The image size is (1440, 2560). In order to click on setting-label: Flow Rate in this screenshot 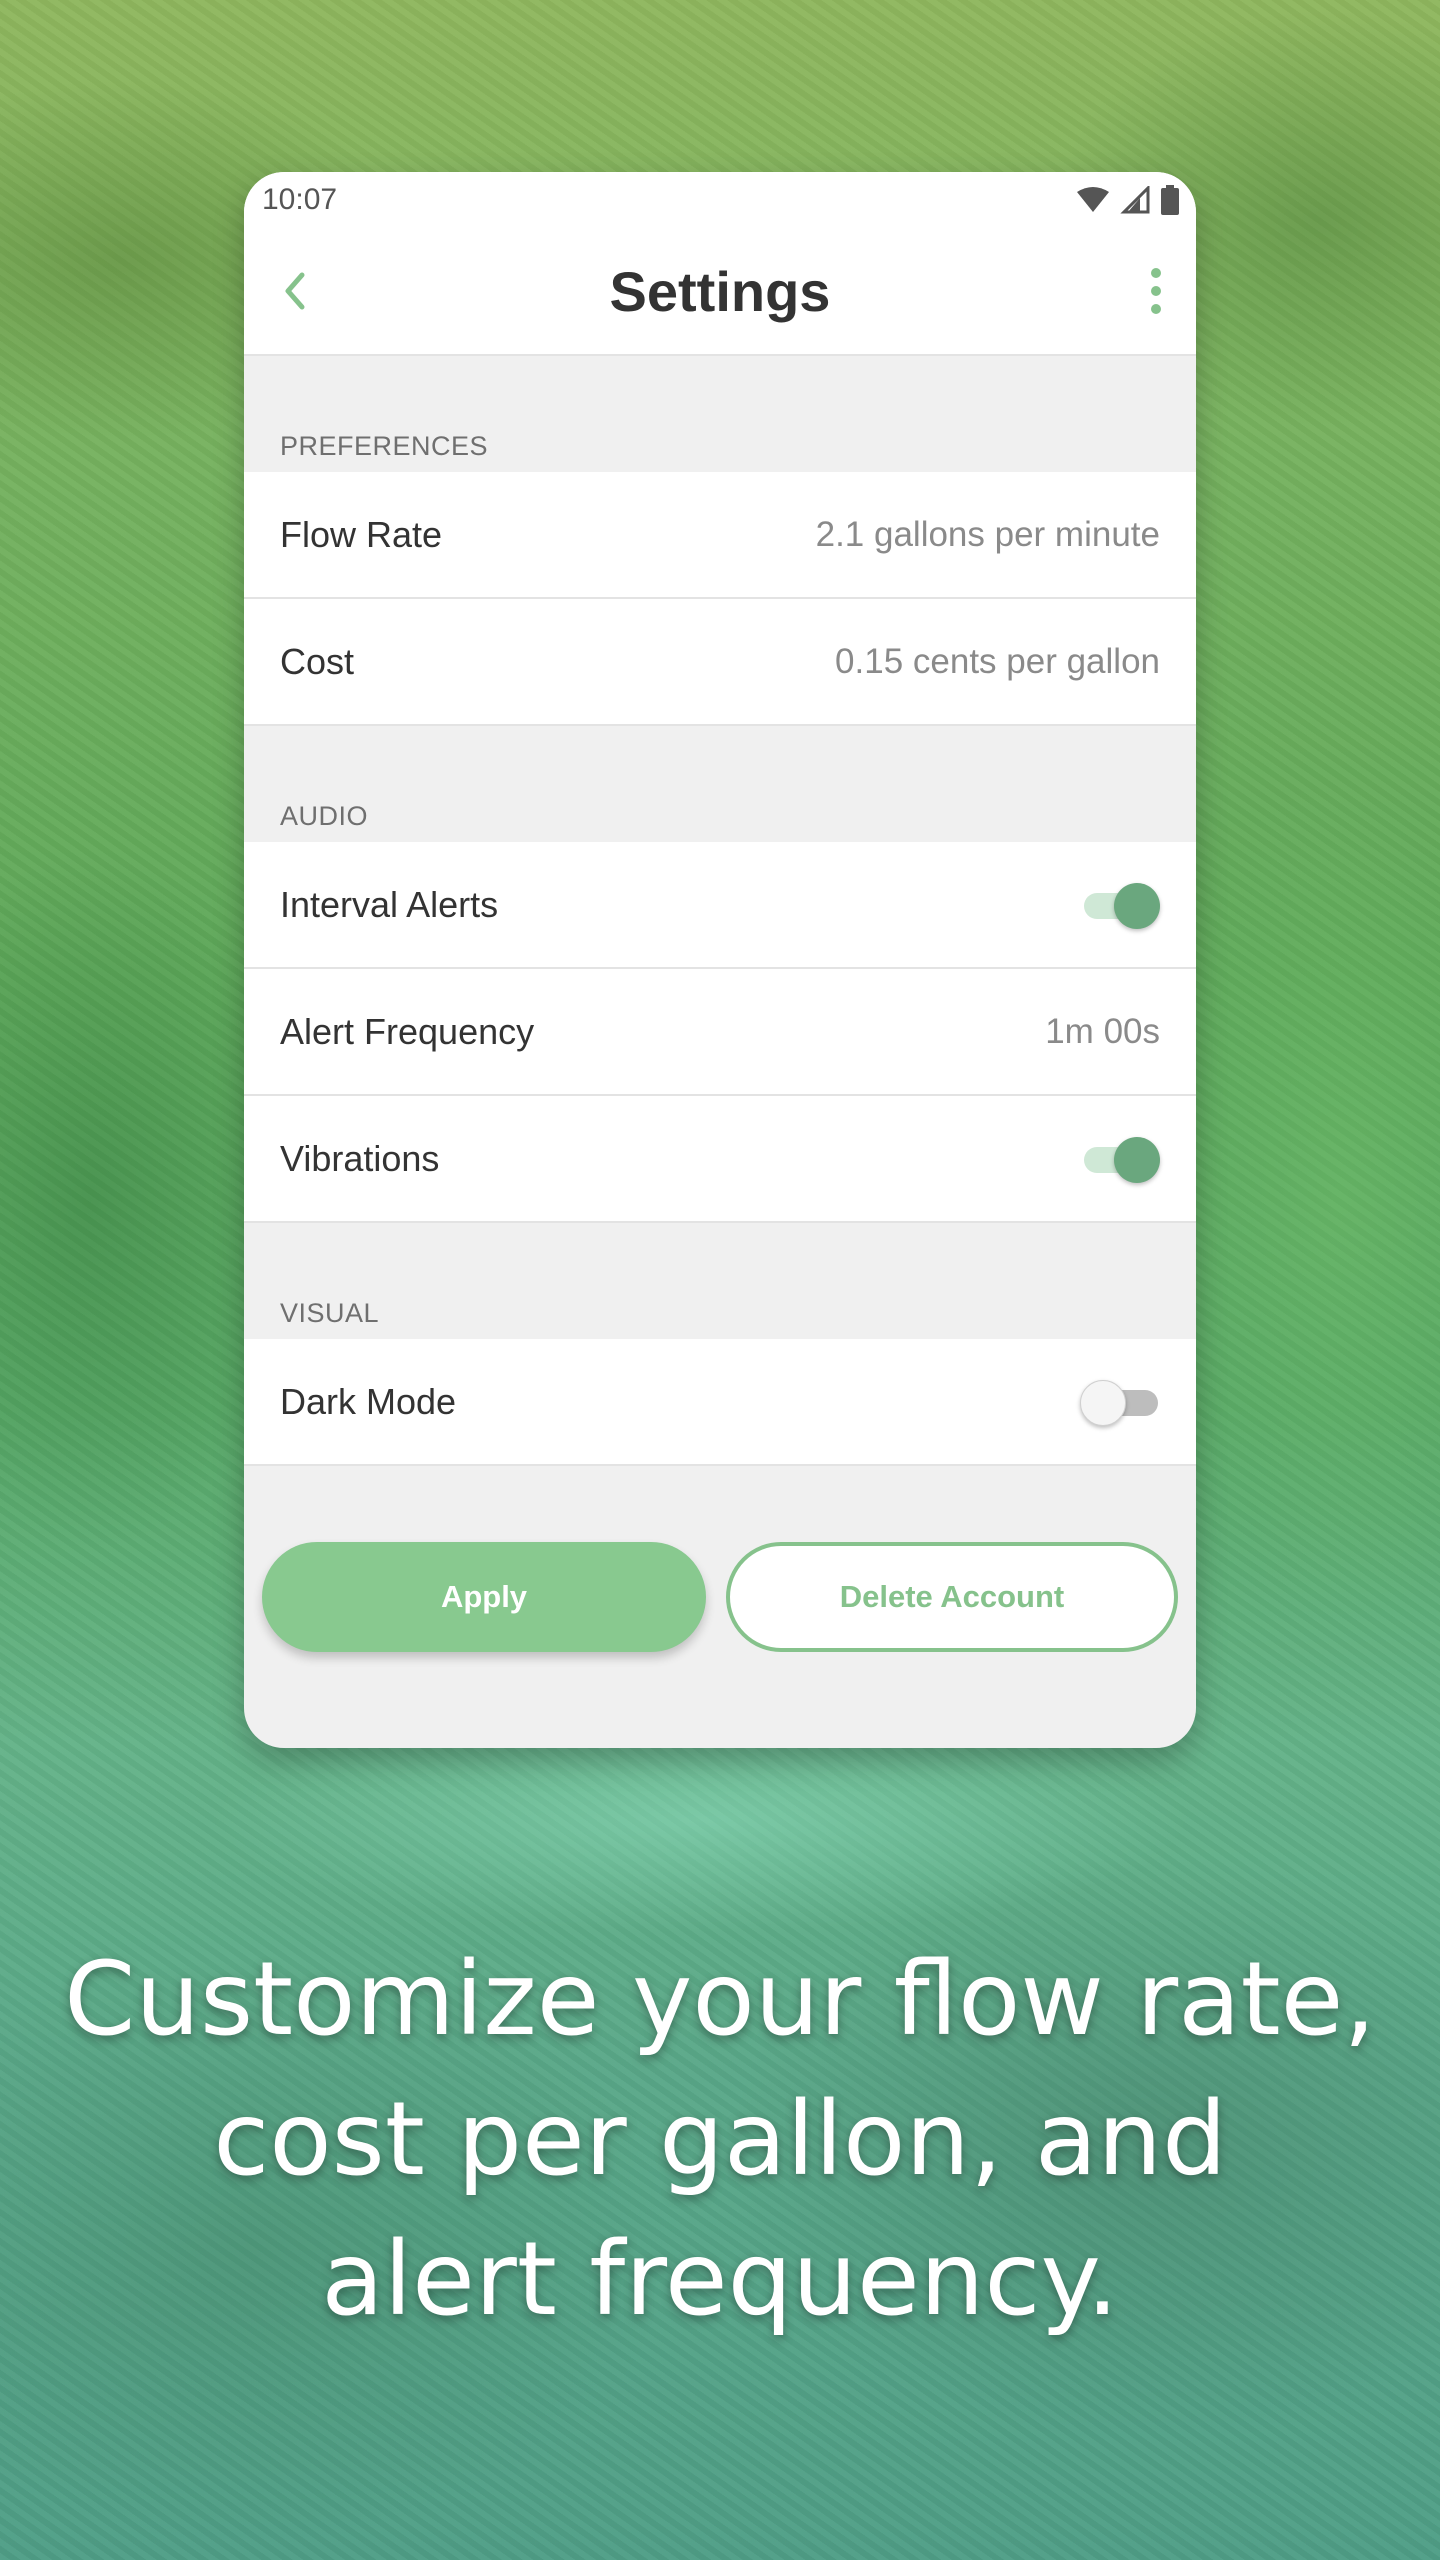, I will do `click(361, 534)`.